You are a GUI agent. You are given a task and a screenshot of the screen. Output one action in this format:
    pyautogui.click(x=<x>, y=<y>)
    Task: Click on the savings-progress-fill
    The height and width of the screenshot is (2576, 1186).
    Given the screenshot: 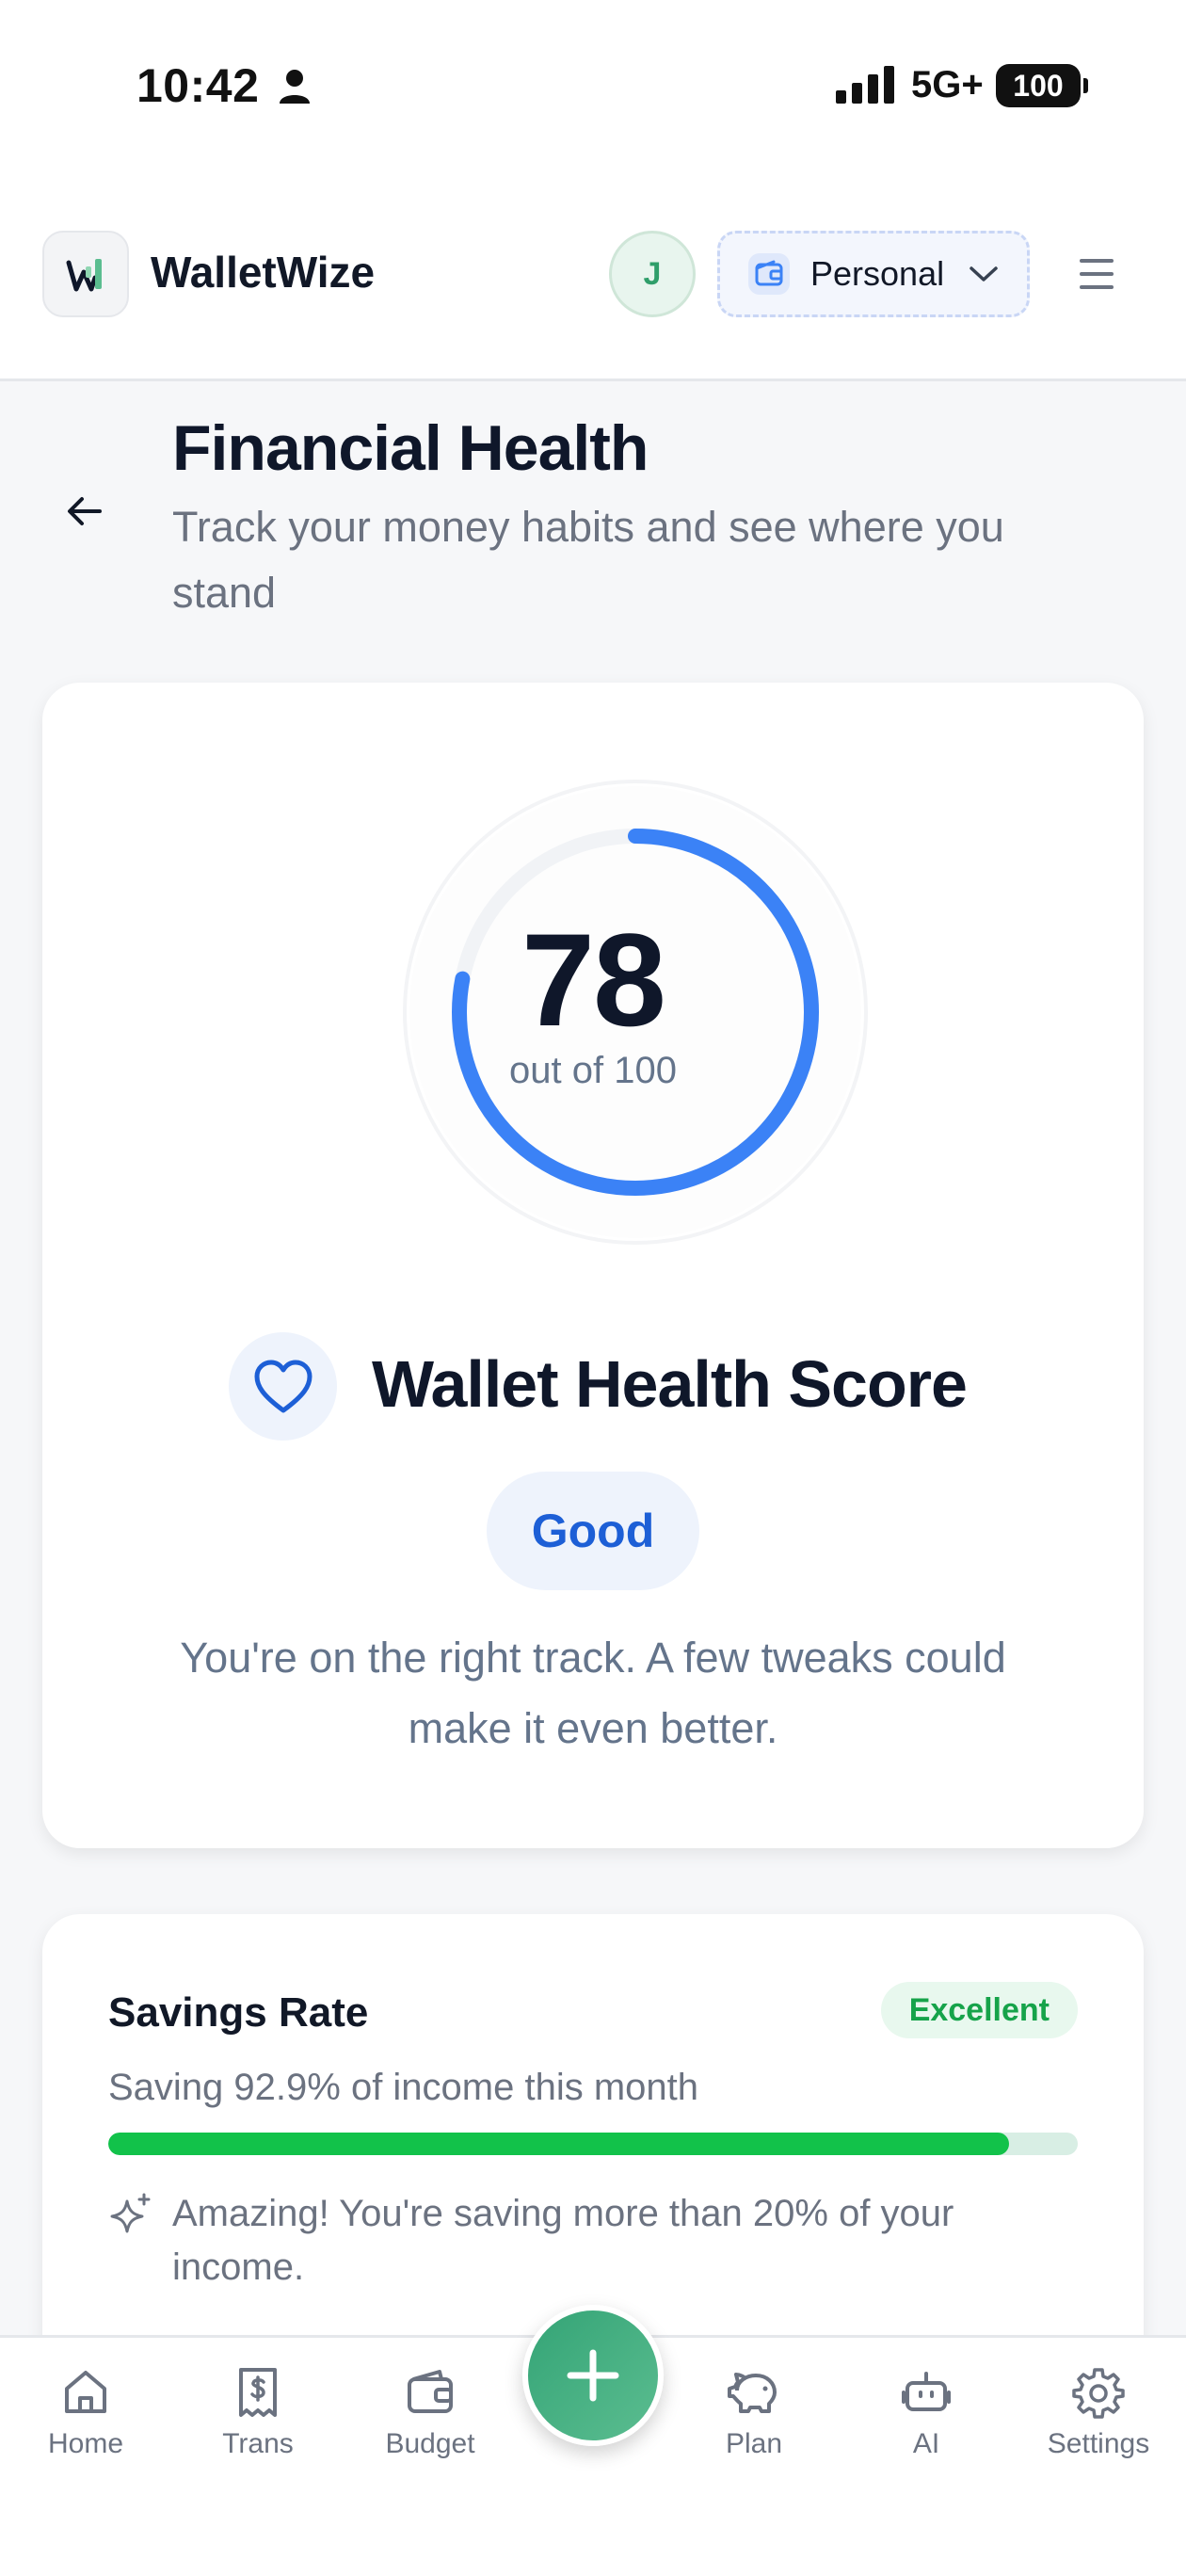 What is the action you would take?
    pyautogui.click(x=558, y=2144)
    